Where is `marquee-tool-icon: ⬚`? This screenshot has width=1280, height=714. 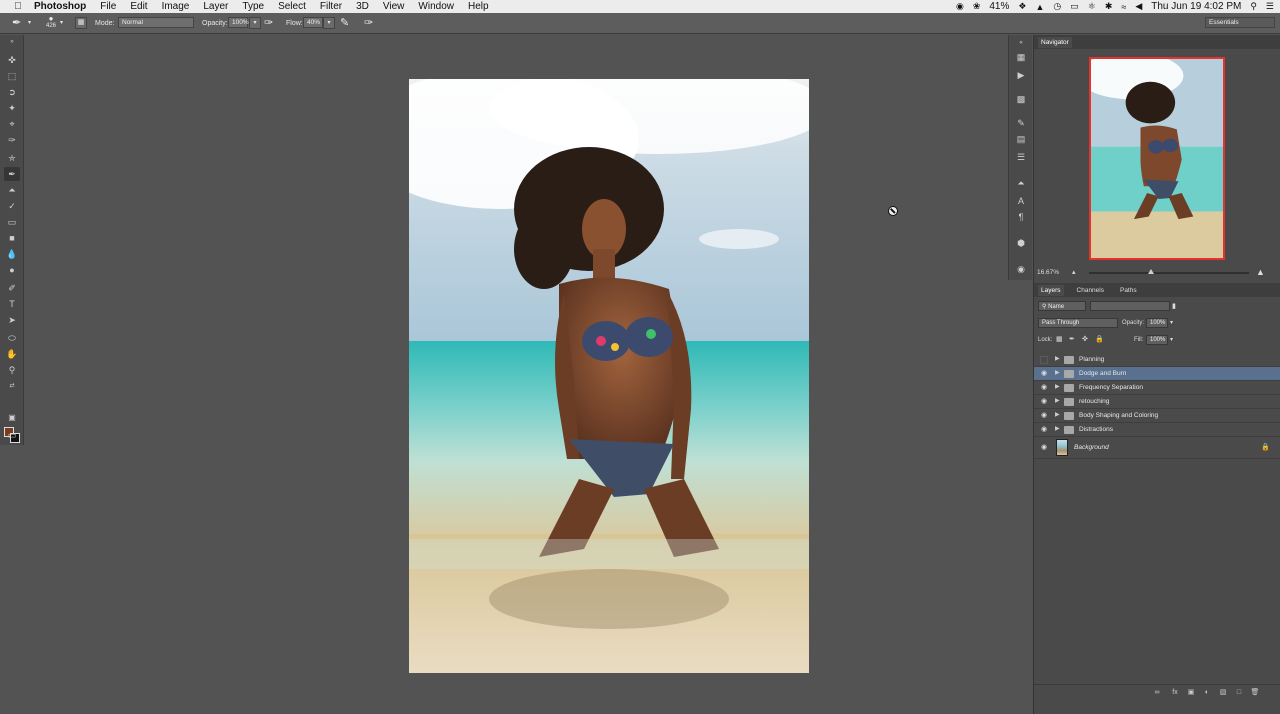
marquee-tool-icon: ⬚ is located at coordinates (12, 76).